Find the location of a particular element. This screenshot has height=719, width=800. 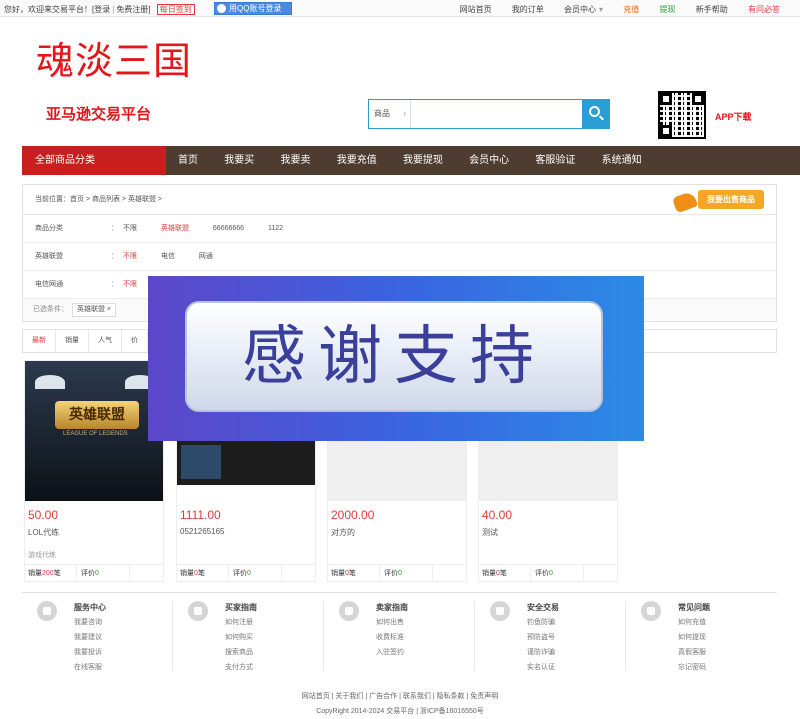

top-bar-left: 您好，欢迎来交易平台！[登录 | 免费注册] 每日签到 is located at coordinates (99, 9).